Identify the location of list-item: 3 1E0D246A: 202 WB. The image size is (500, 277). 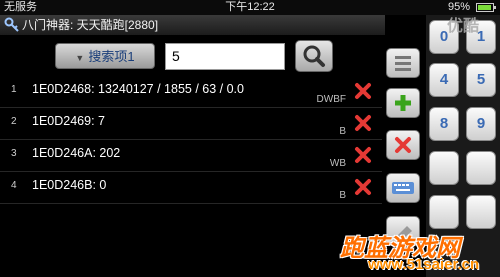
(191, 156).